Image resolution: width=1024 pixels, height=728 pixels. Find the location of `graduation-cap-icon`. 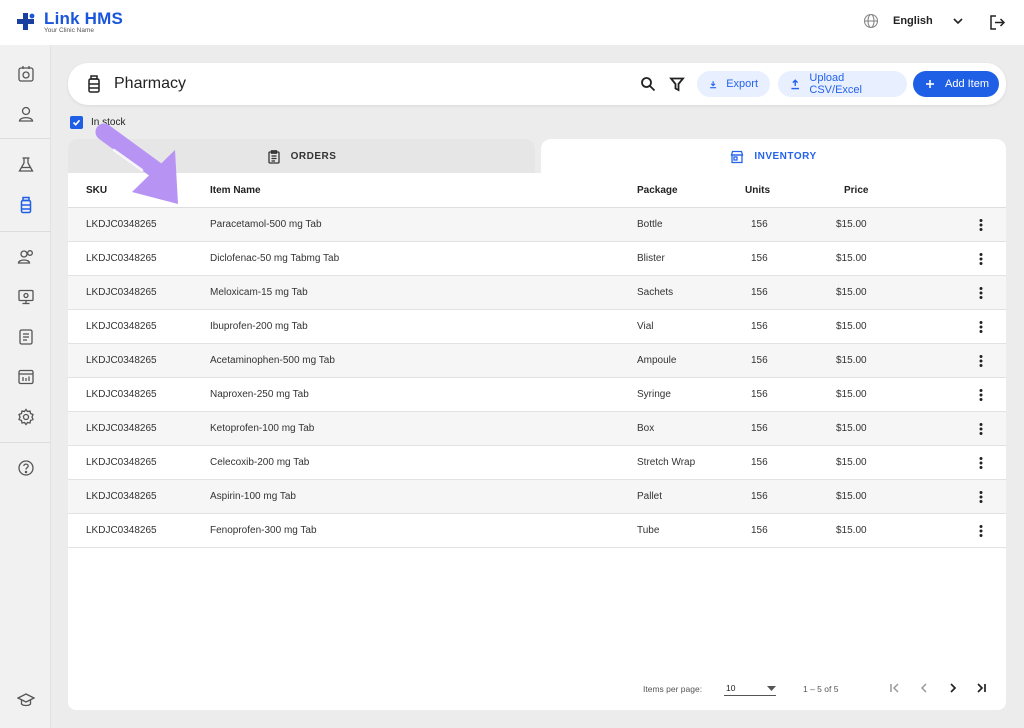

graduation-cap-icon is located at coordinates (26, 700).